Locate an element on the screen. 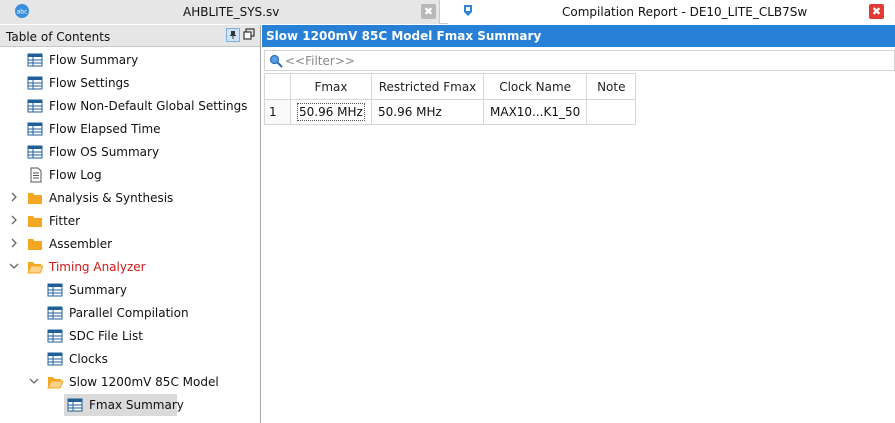  toc-item-flow-settings: Flow Settings is located at coordinates (130, 83).